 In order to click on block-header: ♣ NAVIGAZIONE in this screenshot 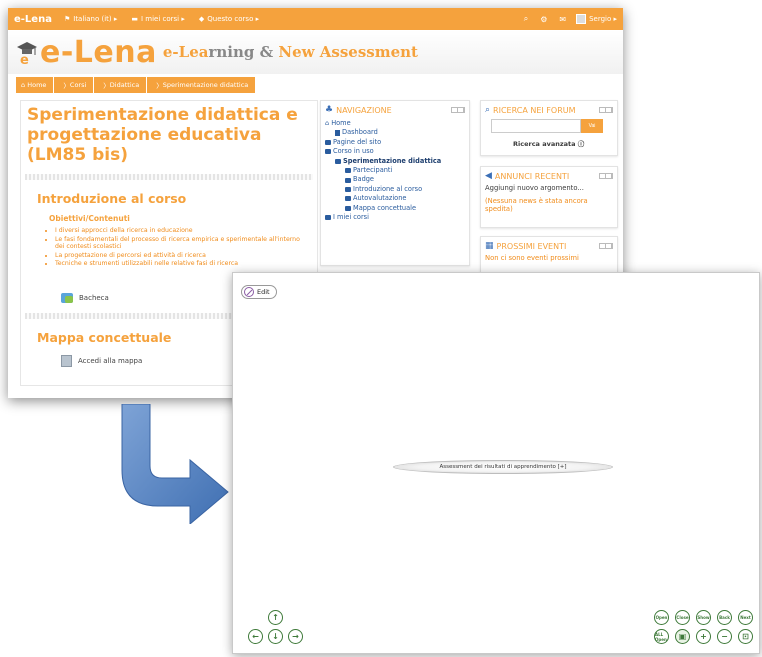, I will do `click(395, 109)`.